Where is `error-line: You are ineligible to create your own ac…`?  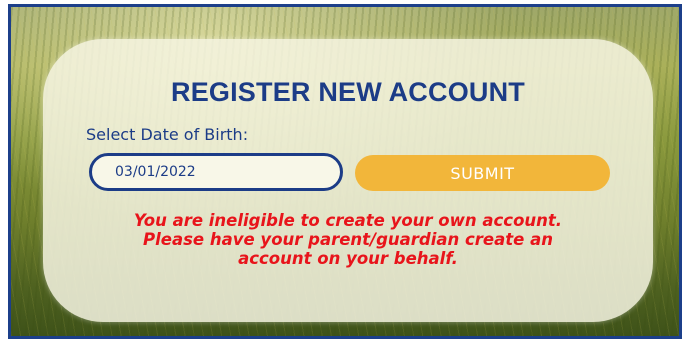 error-line: You are ineligible to create your own ac… is located at coordinates (348, 220).